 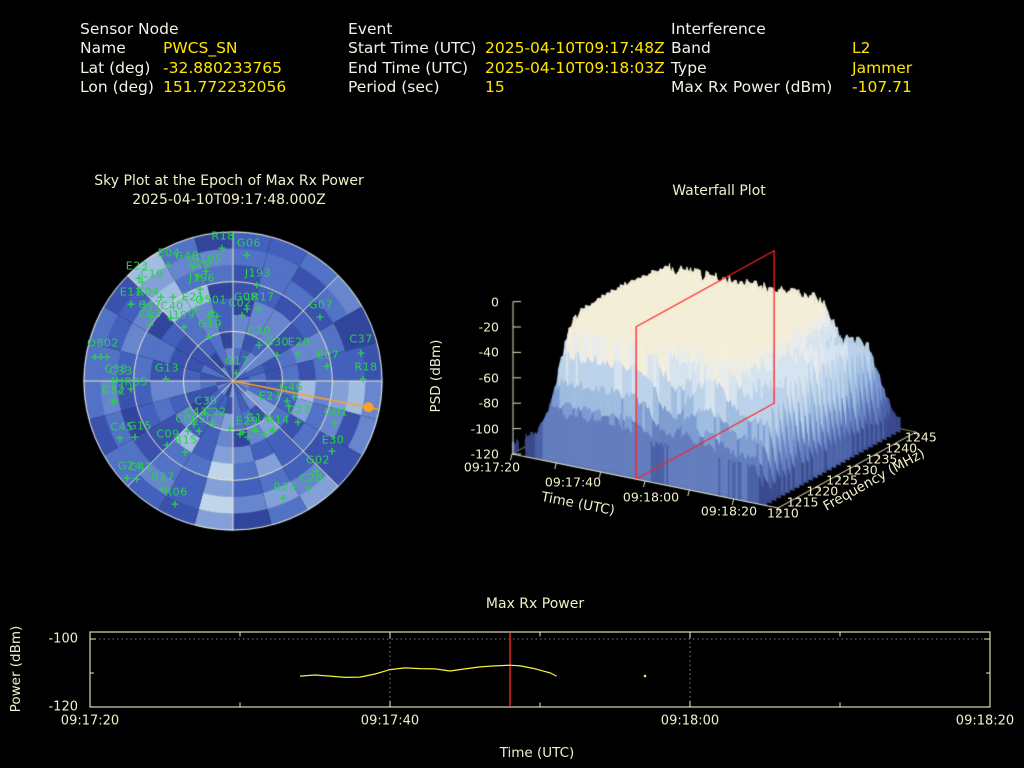 What do you see at coordinates (229, 181) in the screenshot?
I see `sky-plot-title: Sky Plot at the Epoch of Max Rx Power` at bounding box center [229, 181].